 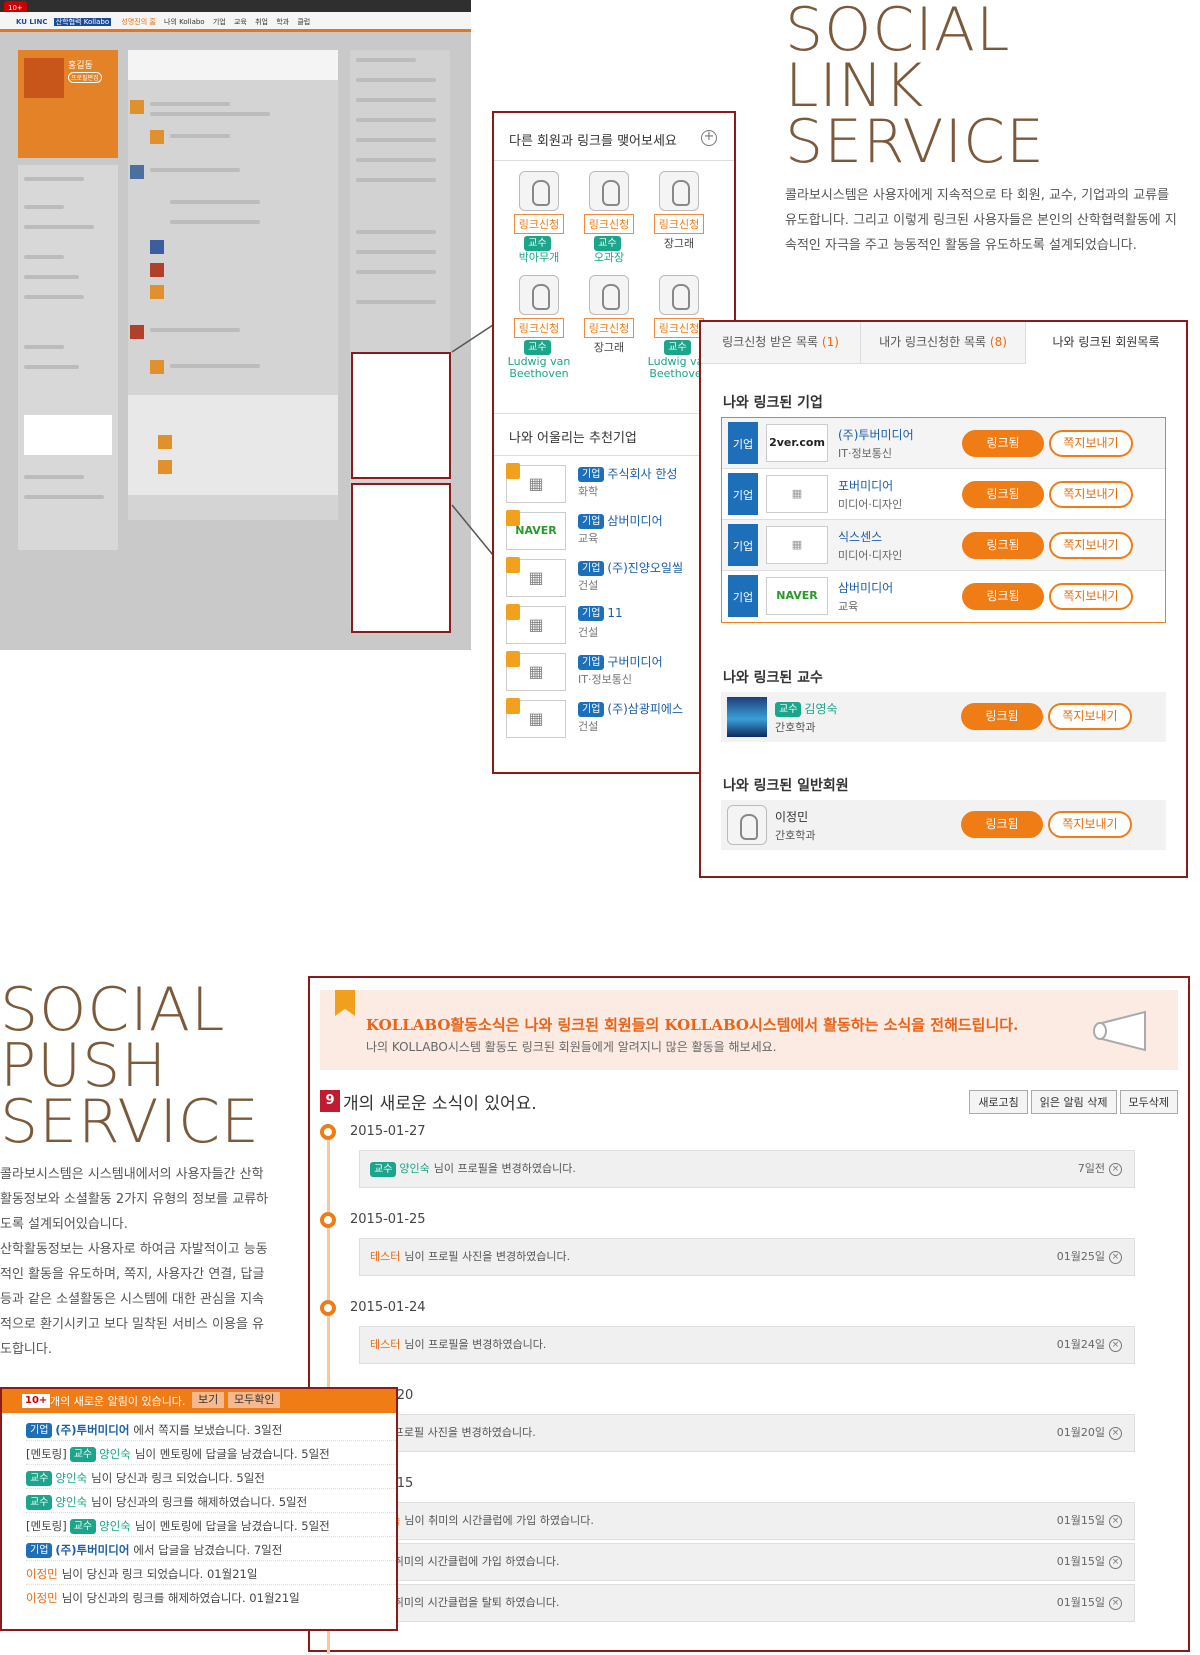 What do you see at coordinates (211, 1478) in the screenshot?
I see `notification-item: 교수 양인숙 님이 당신과 링크 되었습니다. 5일전` at bounding box center [211, 1478].